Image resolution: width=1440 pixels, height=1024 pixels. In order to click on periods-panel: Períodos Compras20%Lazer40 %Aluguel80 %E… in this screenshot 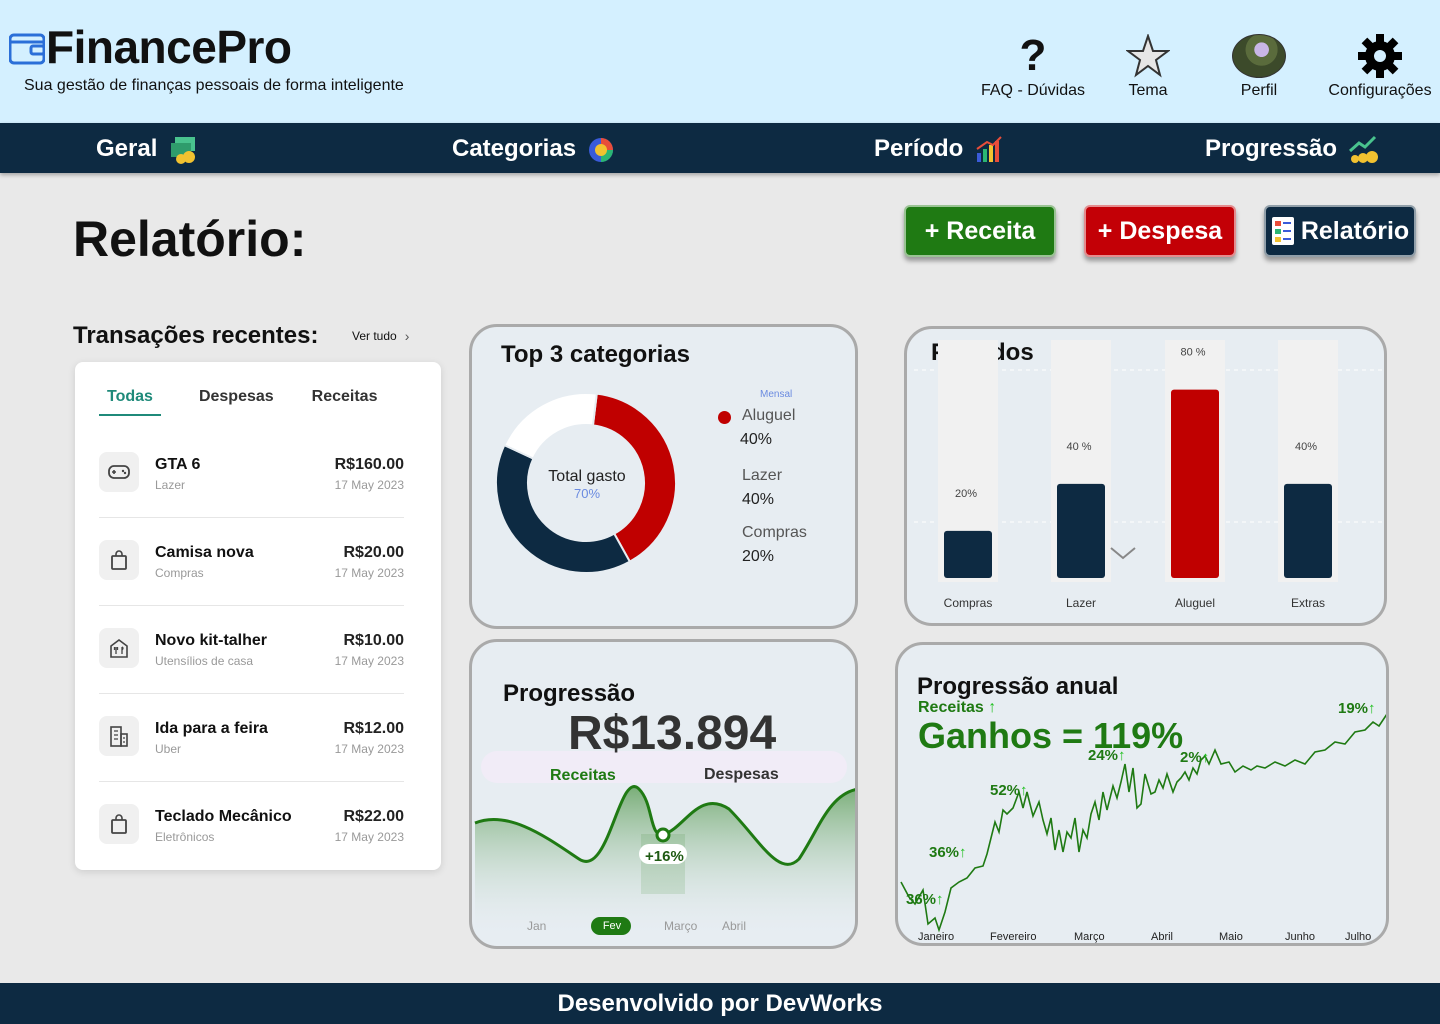, I will do `click(1145, 476)`.